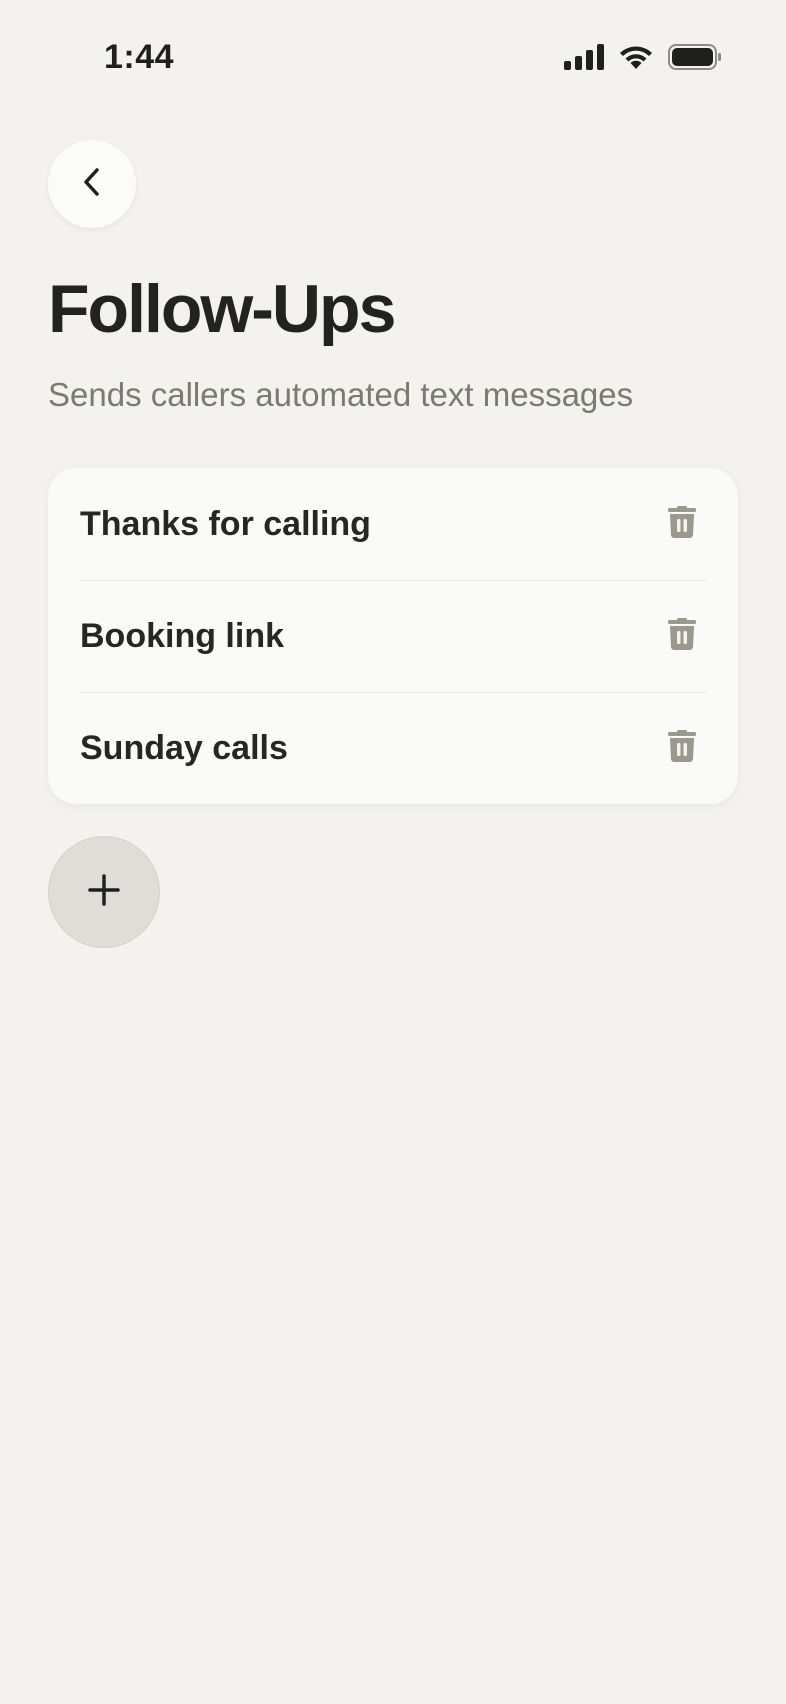 Image resolution: width=786 pixels, height=1704 pixels. I want to click on plus-icon, so click(104, 892).